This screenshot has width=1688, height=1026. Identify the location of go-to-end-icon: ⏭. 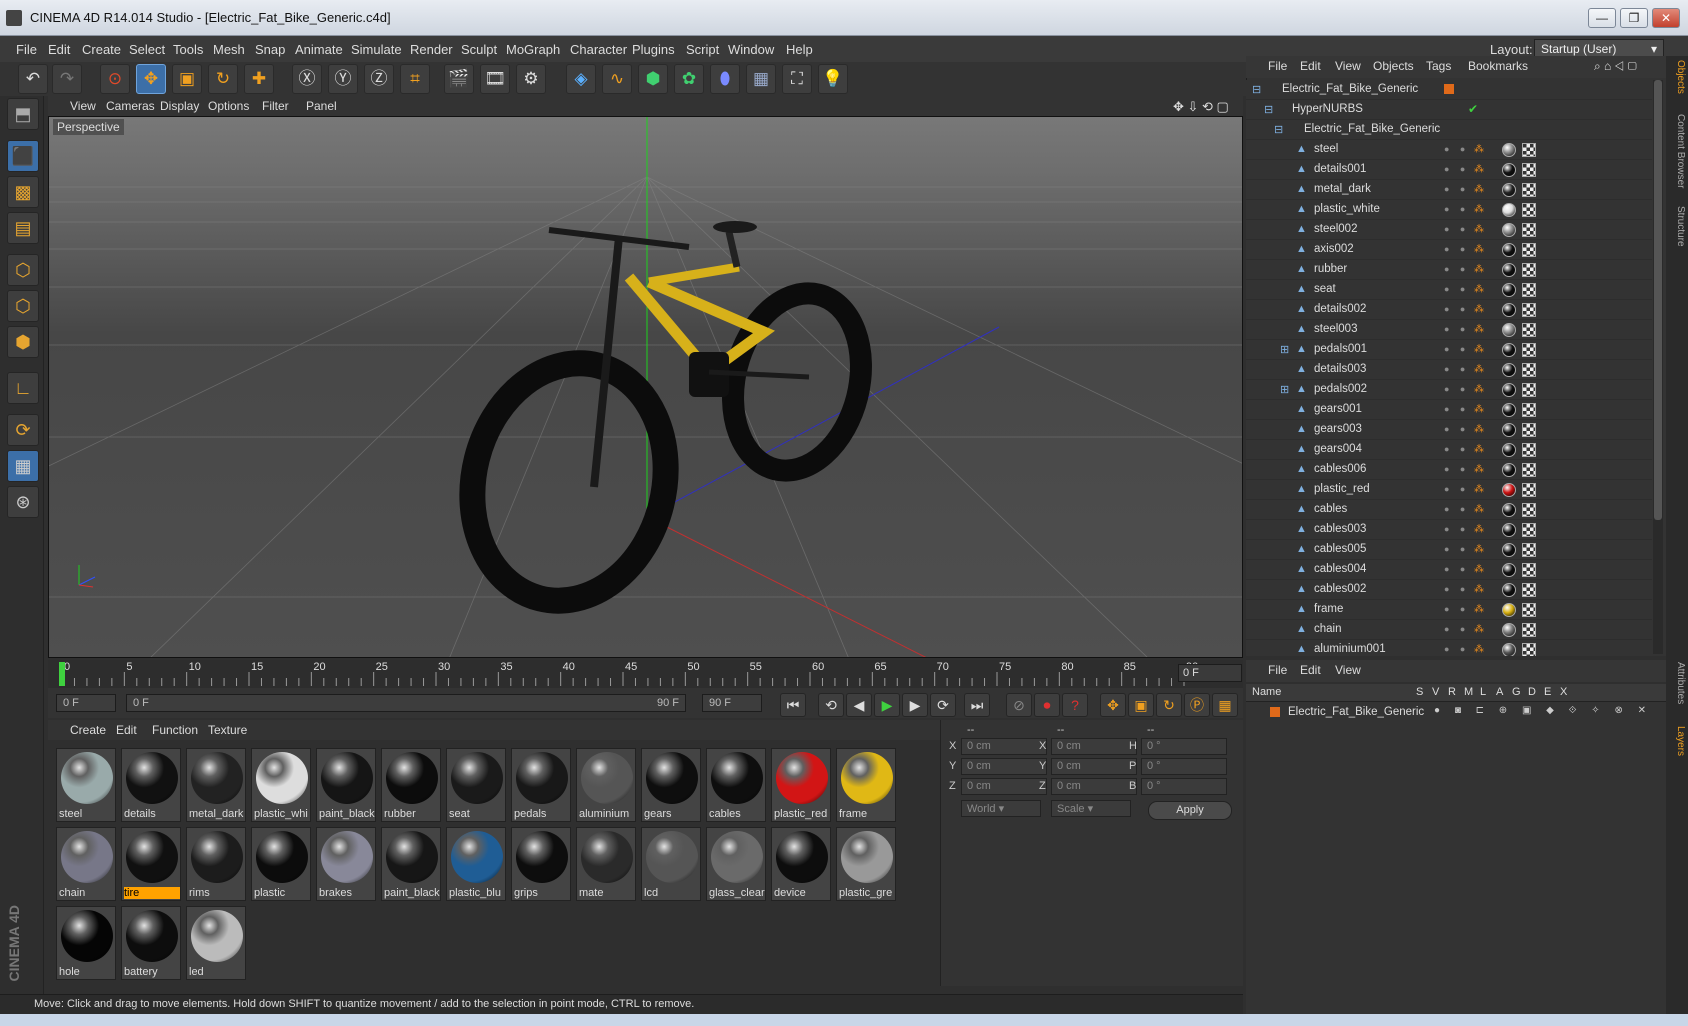
(977, 705).